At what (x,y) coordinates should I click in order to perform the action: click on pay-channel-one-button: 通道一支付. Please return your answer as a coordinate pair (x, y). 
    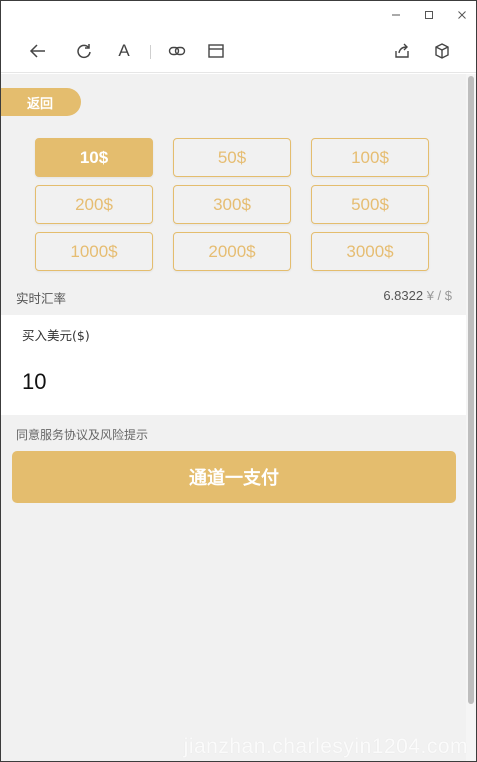
    Looking at the image, I should click on (234, 477).